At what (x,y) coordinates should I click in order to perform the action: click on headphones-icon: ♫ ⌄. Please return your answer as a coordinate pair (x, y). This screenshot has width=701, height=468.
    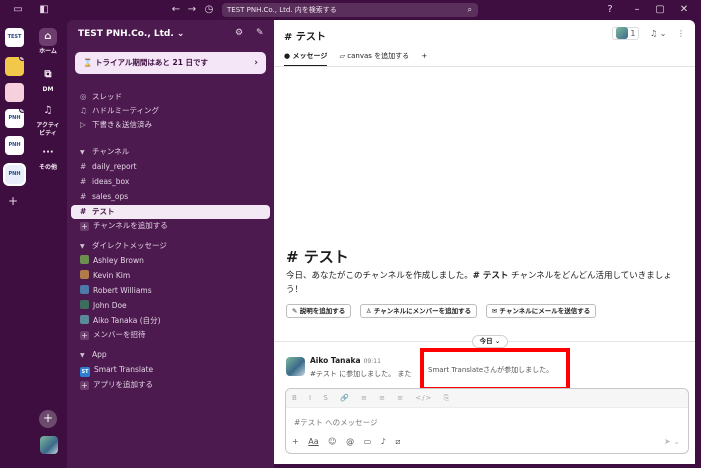
    Looking at the image, I should click on (658, 33).